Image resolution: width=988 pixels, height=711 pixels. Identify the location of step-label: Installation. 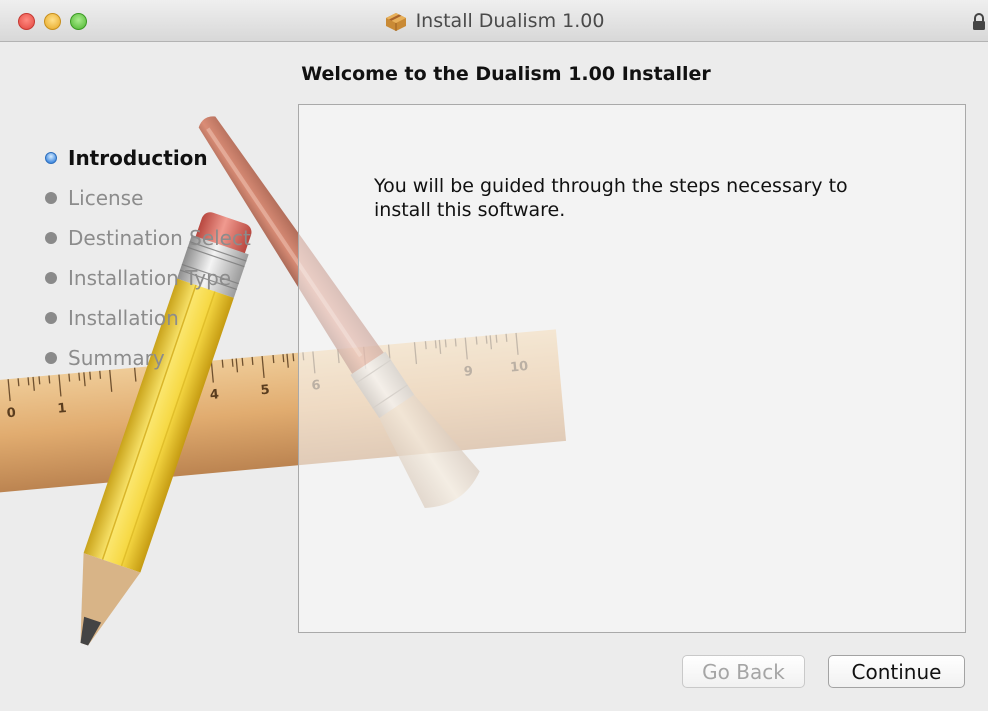
(123, 318).